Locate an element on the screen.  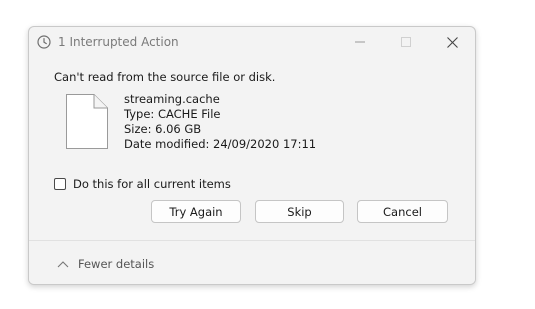
close-icon is located at coordinates (452, 42).